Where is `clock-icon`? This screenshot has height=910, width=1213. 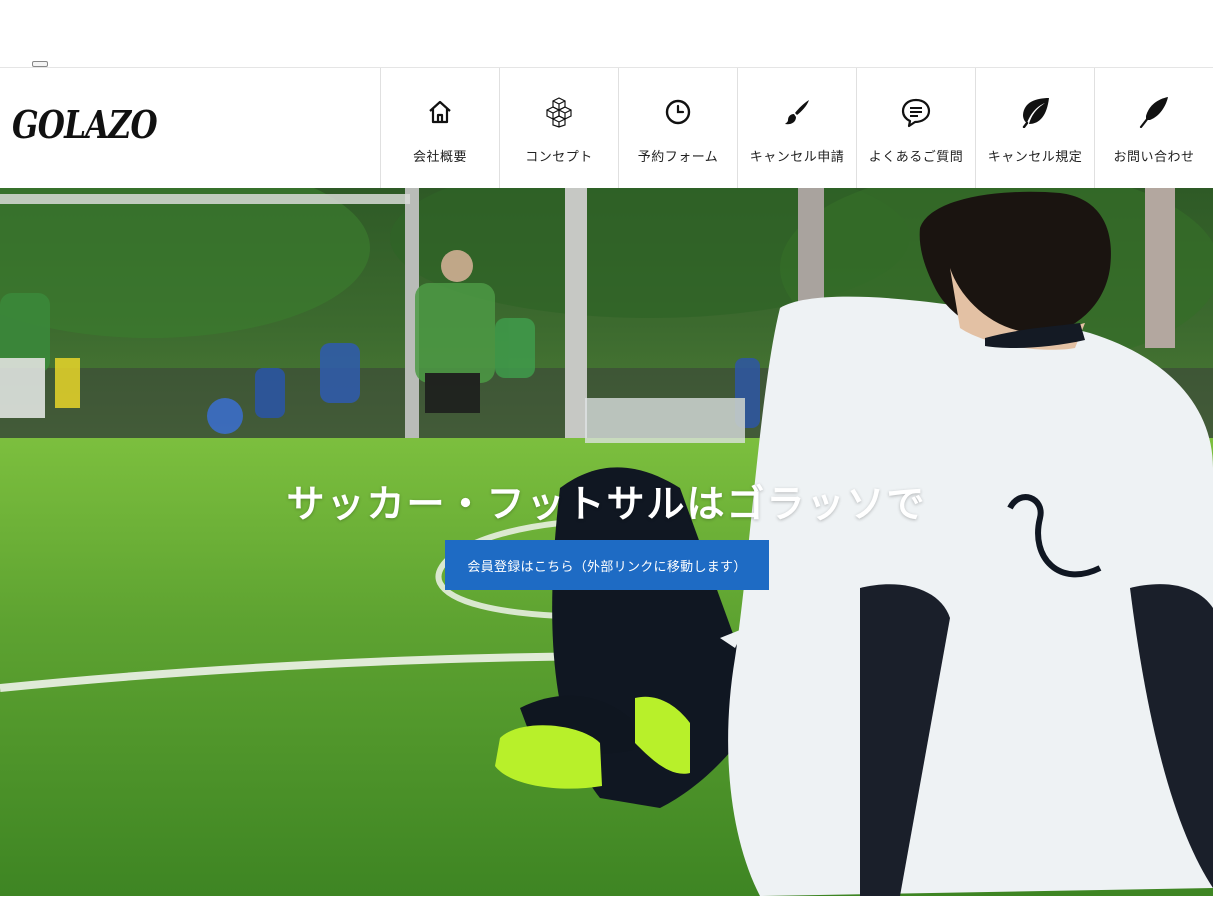
clock-icon is located at coordinates (678, 112).